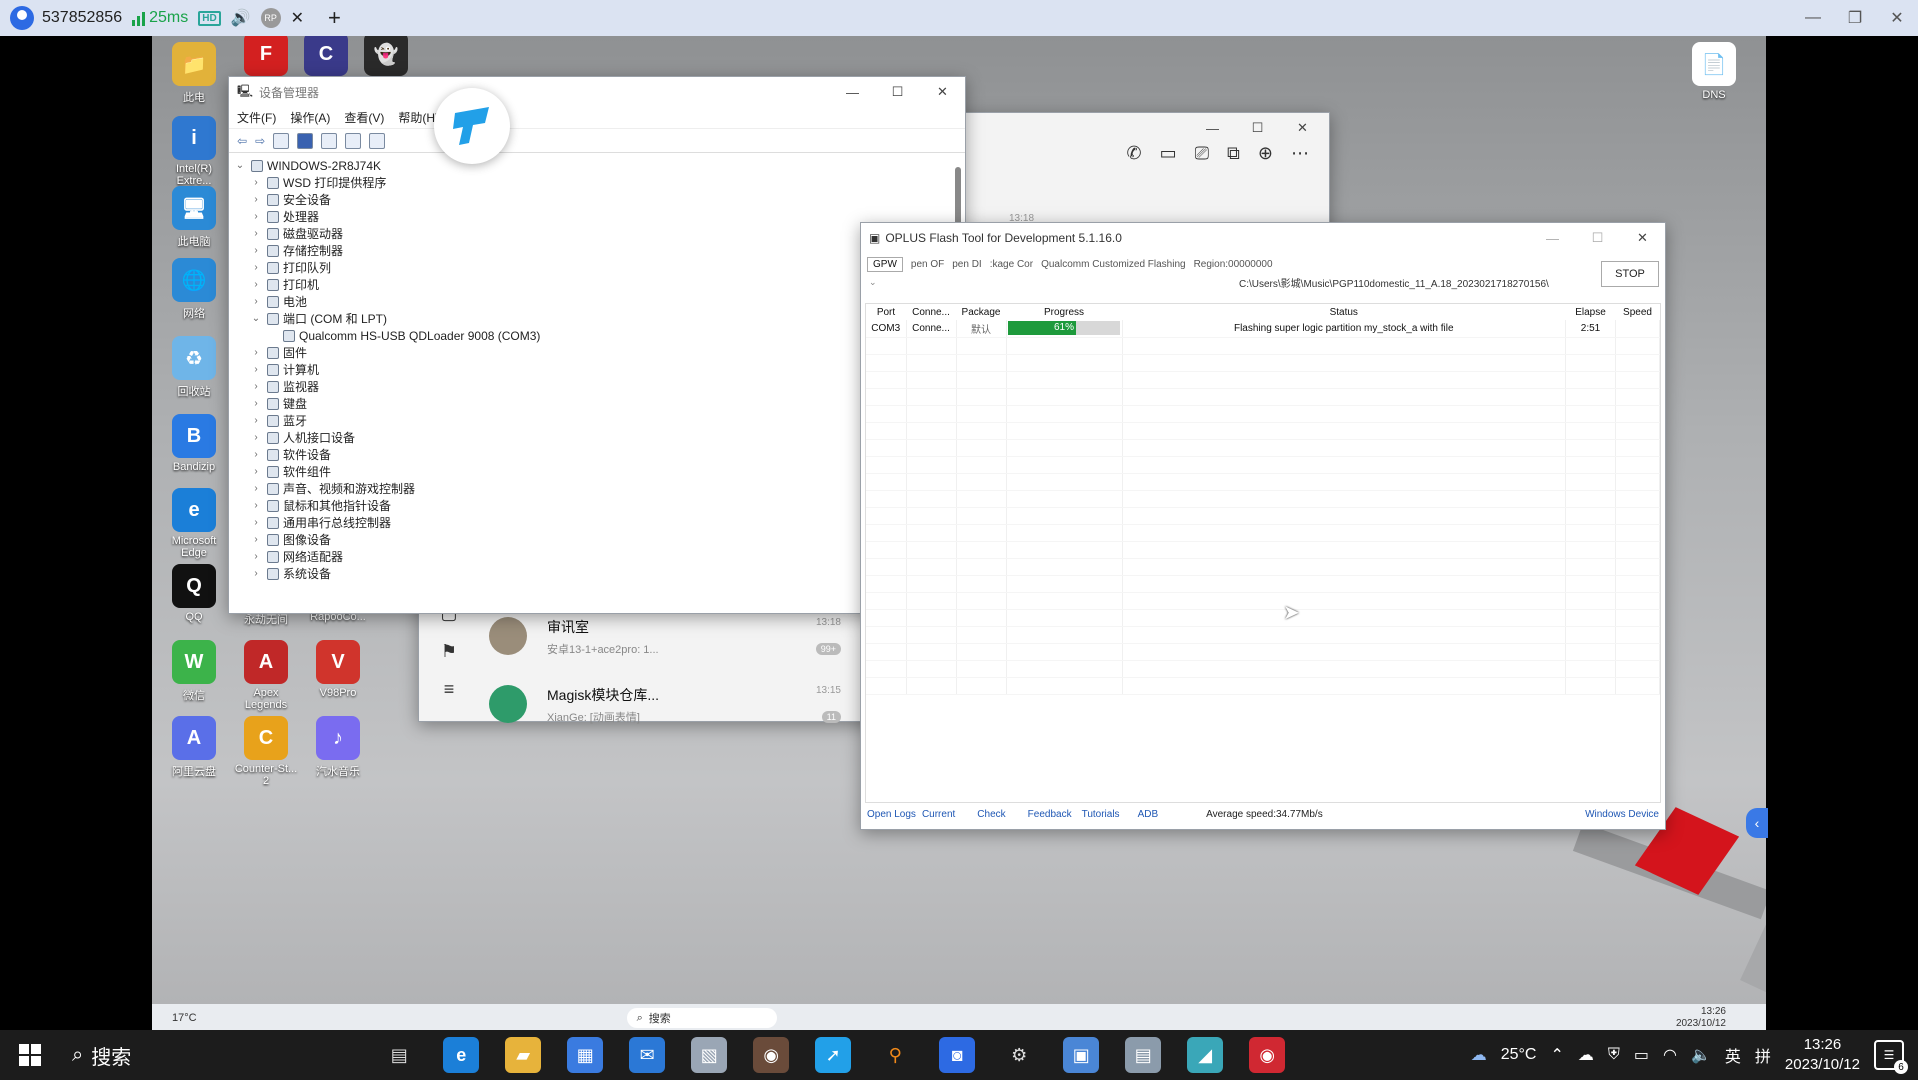  I want to click on tree-item: › 打印队列, so click(591, 267).